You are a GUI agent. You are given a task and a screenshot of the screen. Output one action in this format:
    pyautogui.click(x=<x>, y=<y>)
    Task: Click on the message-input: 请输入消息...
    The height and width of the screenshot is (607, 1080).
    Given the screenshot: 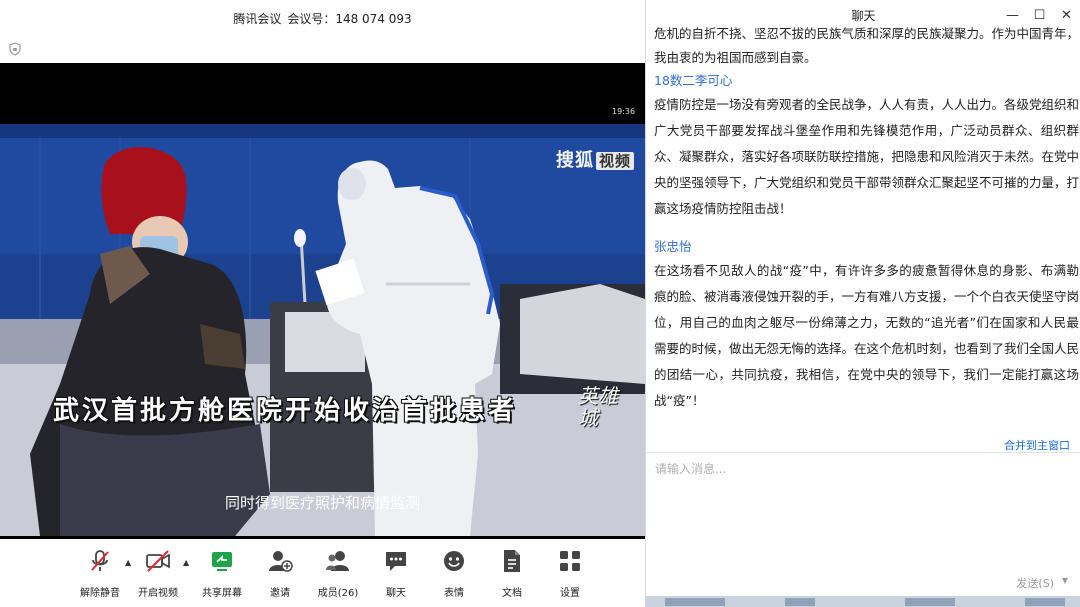 What is the action you would take?
    pyautogui.click(x=863, y=512)
    